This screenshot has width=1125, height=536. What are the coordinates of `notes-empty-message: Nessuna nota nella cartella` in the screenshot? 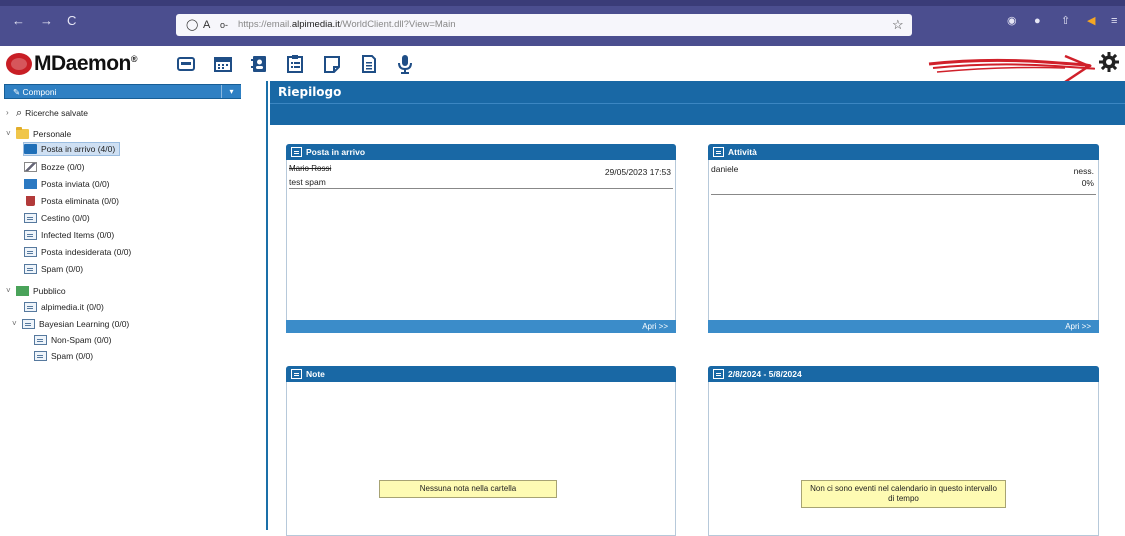 It's located at (468, 489).